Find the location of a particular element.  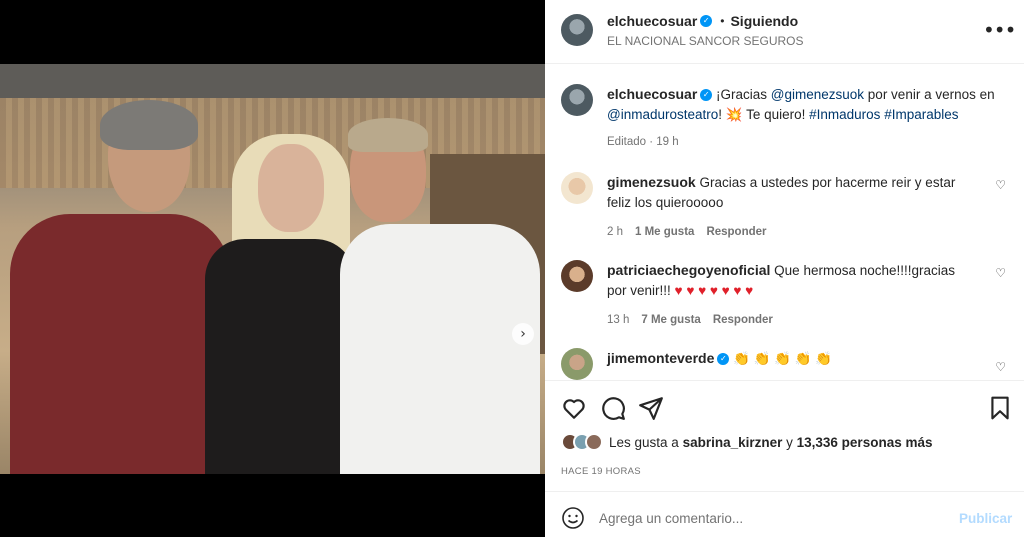

person-left-hair is located at coordinates (149, 125).